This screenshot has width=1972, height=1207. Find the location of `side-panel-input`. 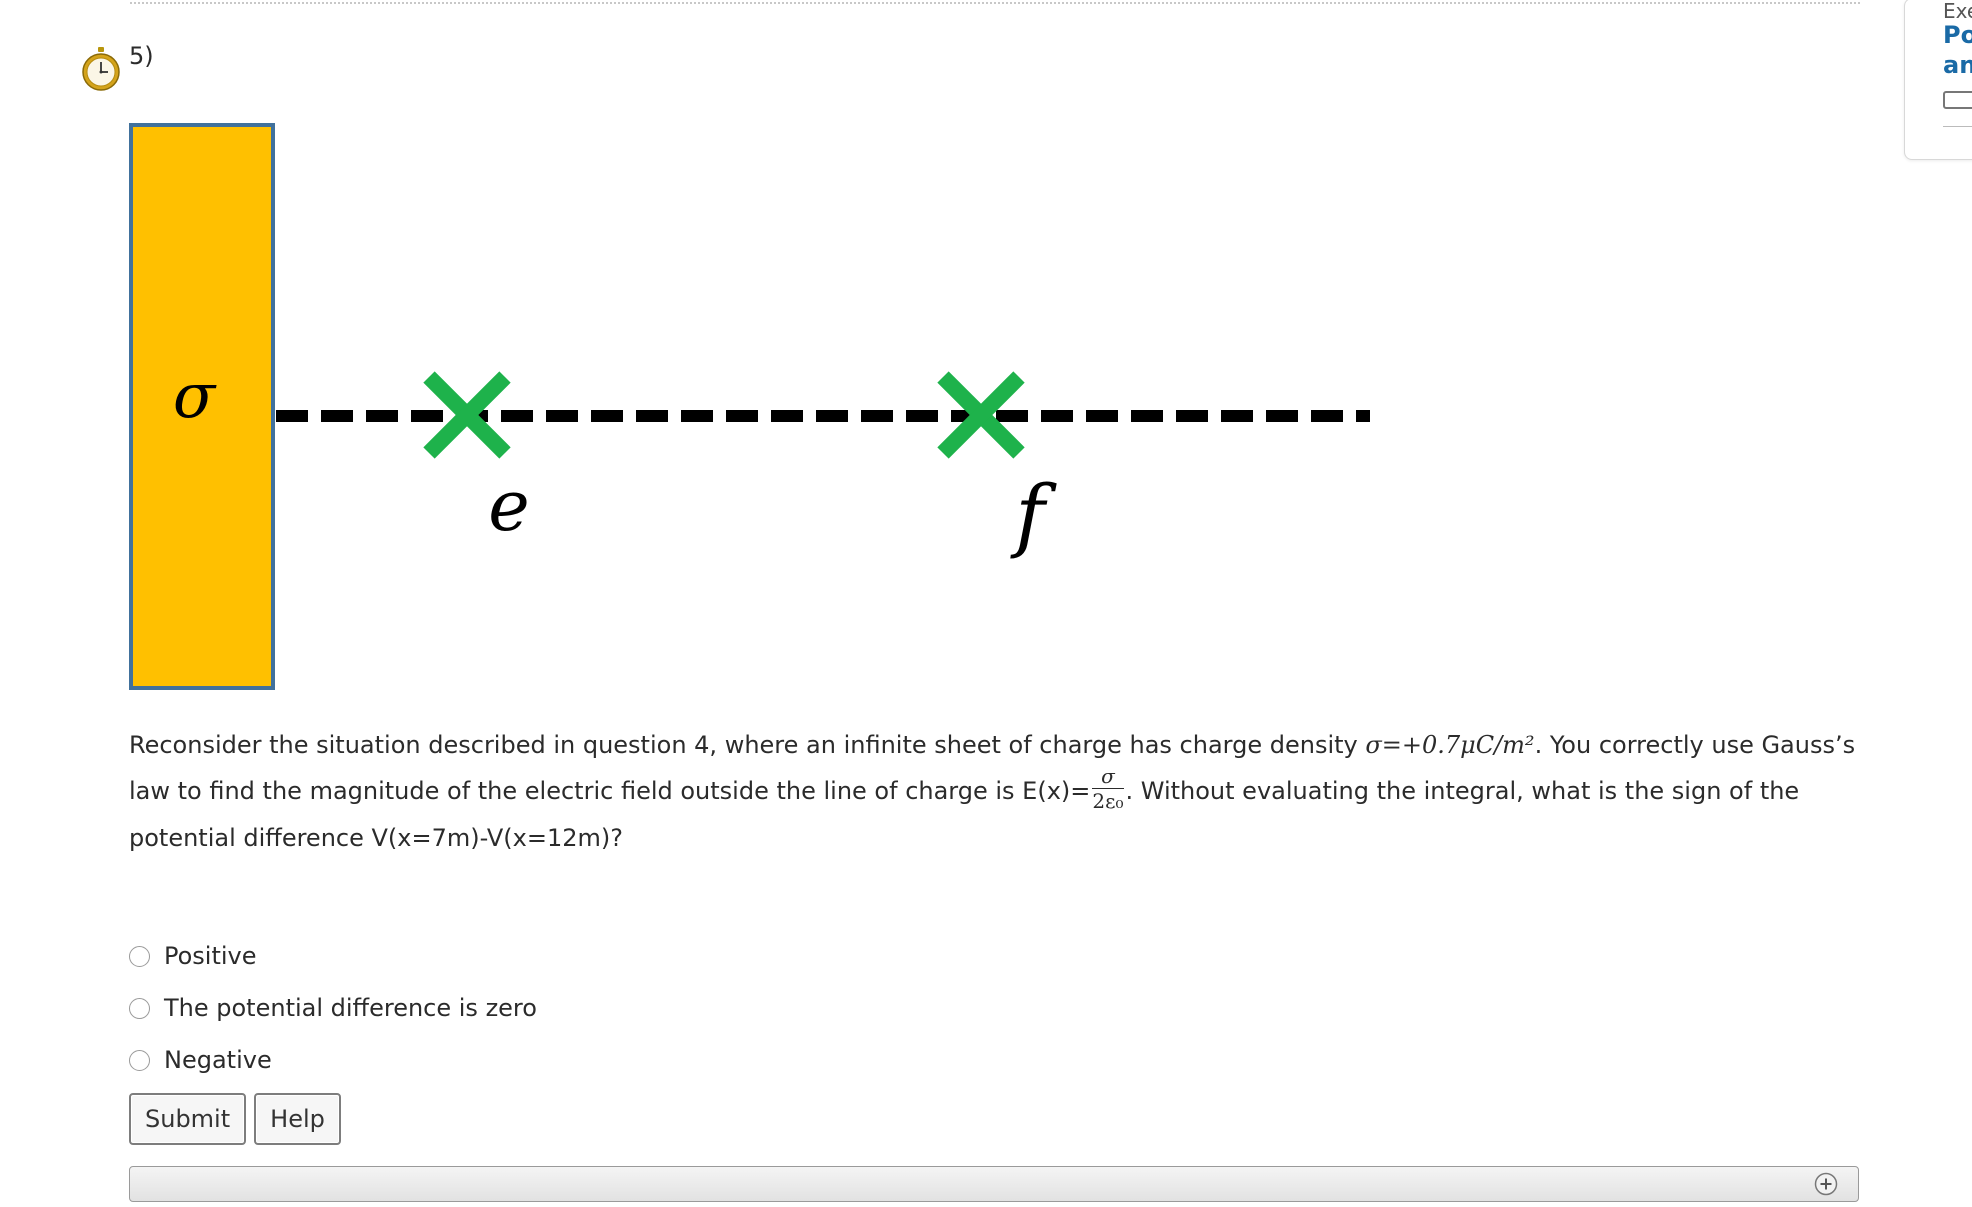

side-panel-input is located at coordinates (1957, 100).